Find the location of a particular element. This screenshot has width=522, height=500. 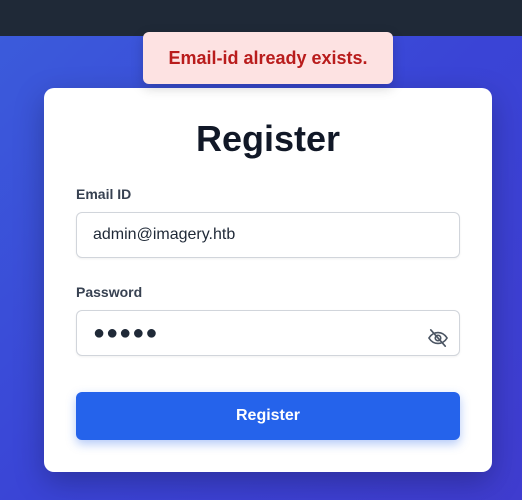

eye-off-icon is located at coordinates (438, 338).